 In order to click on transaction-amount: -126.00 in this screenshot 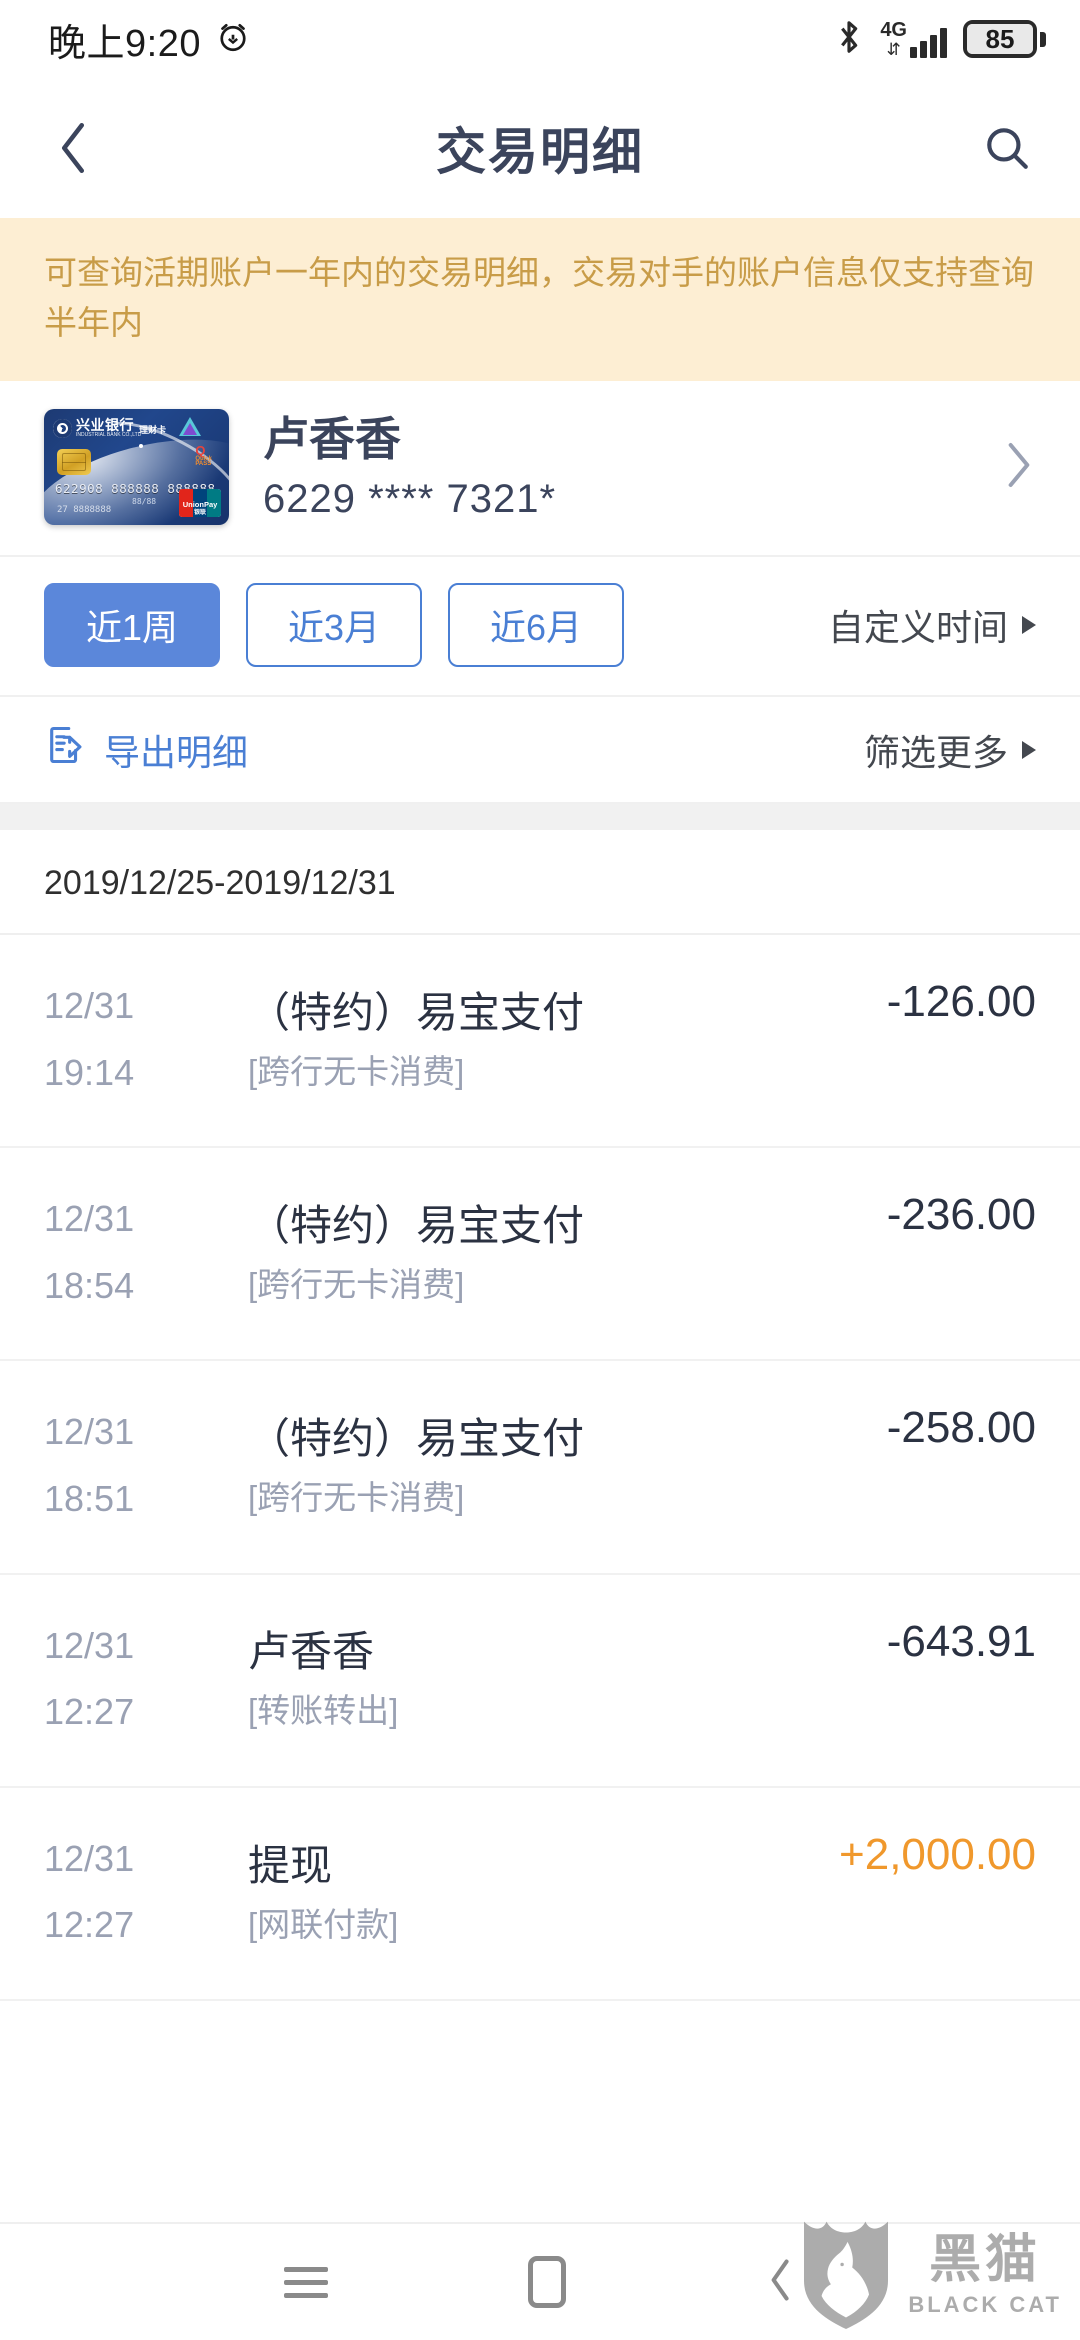, I will do `click(961, 1001)`.